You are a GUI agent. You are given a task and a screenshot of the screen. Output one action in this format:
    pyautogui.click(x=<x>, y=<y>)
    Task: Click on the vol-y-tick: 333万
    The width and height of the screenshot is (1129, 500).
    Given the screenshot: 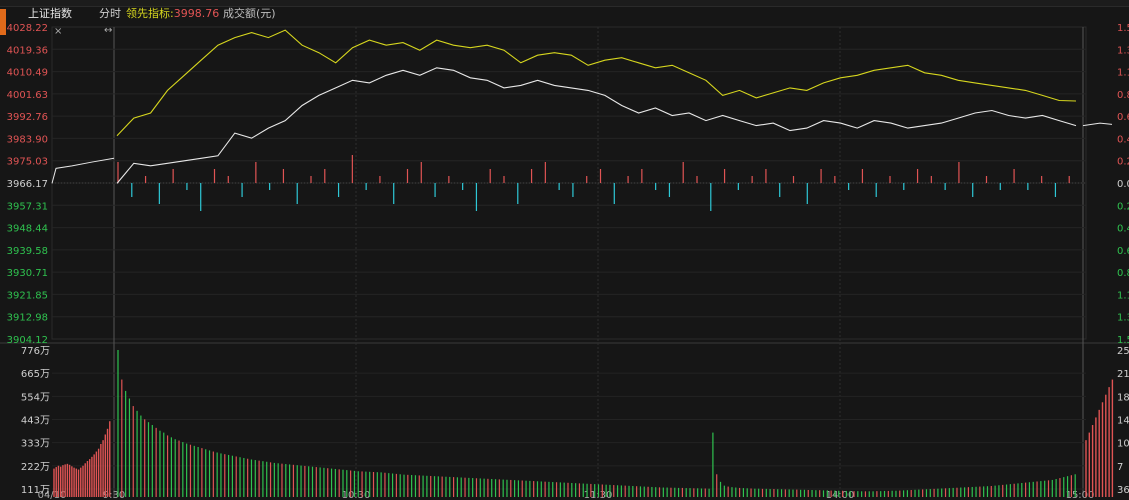 What is the action you would take?
    pyautogui.click(x=35, y=444)
    